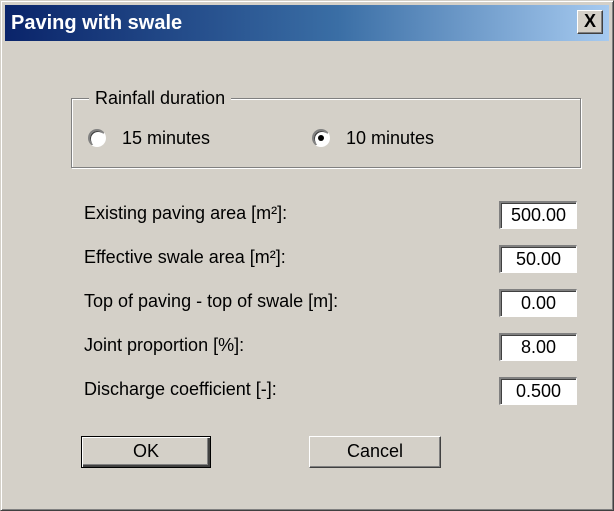  I want to click on close-icon: X, so click(589, 21).